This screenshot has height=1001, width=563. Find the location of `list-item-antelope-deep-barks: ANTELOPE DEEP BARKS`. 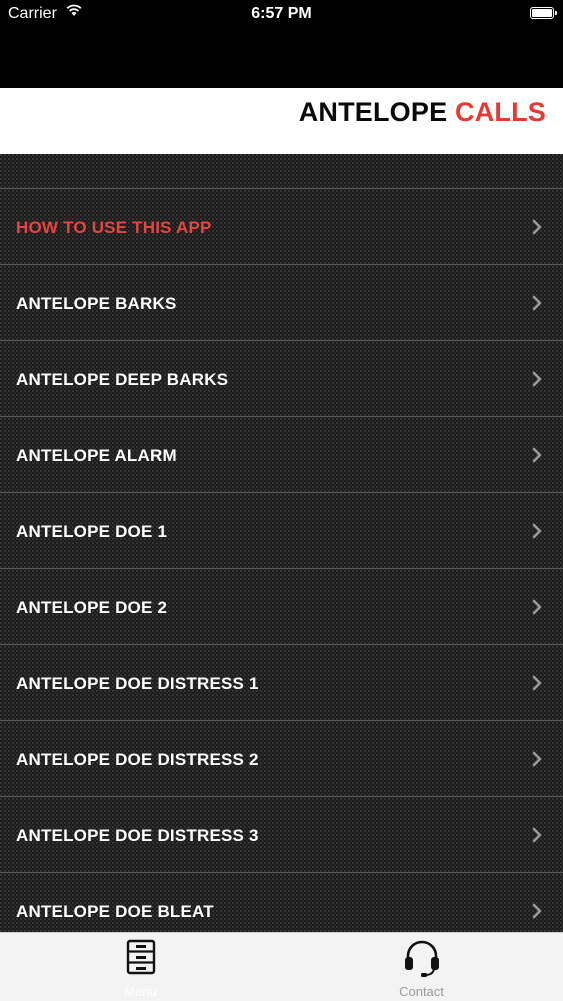

list-item-antelope-deep-barks: ANTELOPE DEEP BARKS is located at coordinates (281, 379).